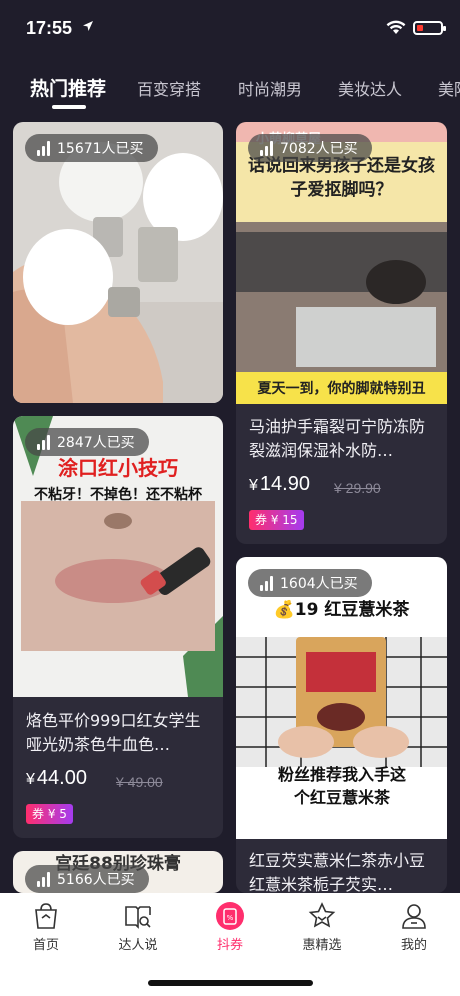 Image resolution: width=460 pixels, height=996 pixels. I want to click on sold-count: 5166人已买, so click(96, 880).